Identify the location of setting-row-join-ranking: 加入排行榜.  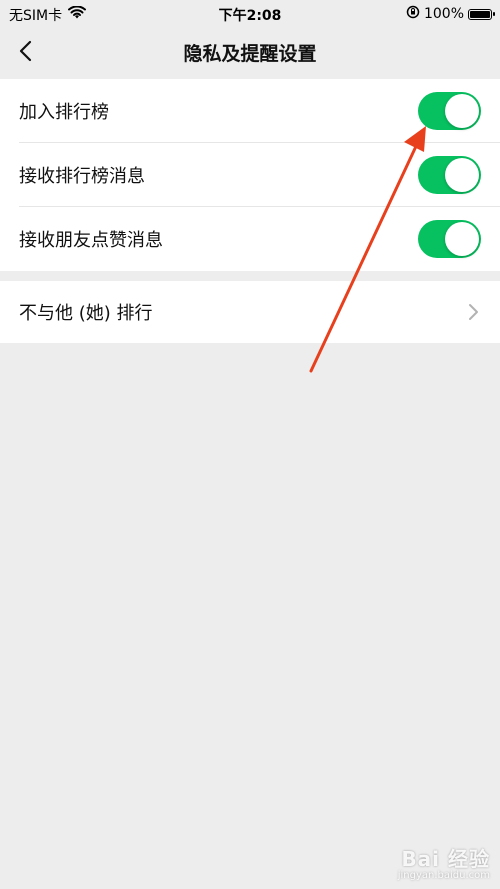
(250, 111).